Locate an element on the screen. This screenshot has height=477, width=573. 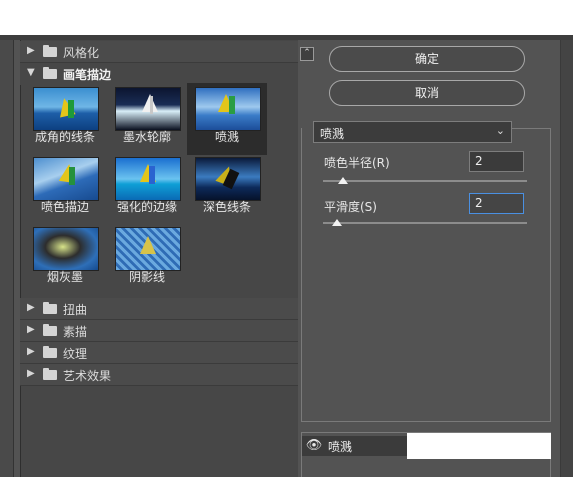
smoothness-slider is located at coordinates (425, 223).